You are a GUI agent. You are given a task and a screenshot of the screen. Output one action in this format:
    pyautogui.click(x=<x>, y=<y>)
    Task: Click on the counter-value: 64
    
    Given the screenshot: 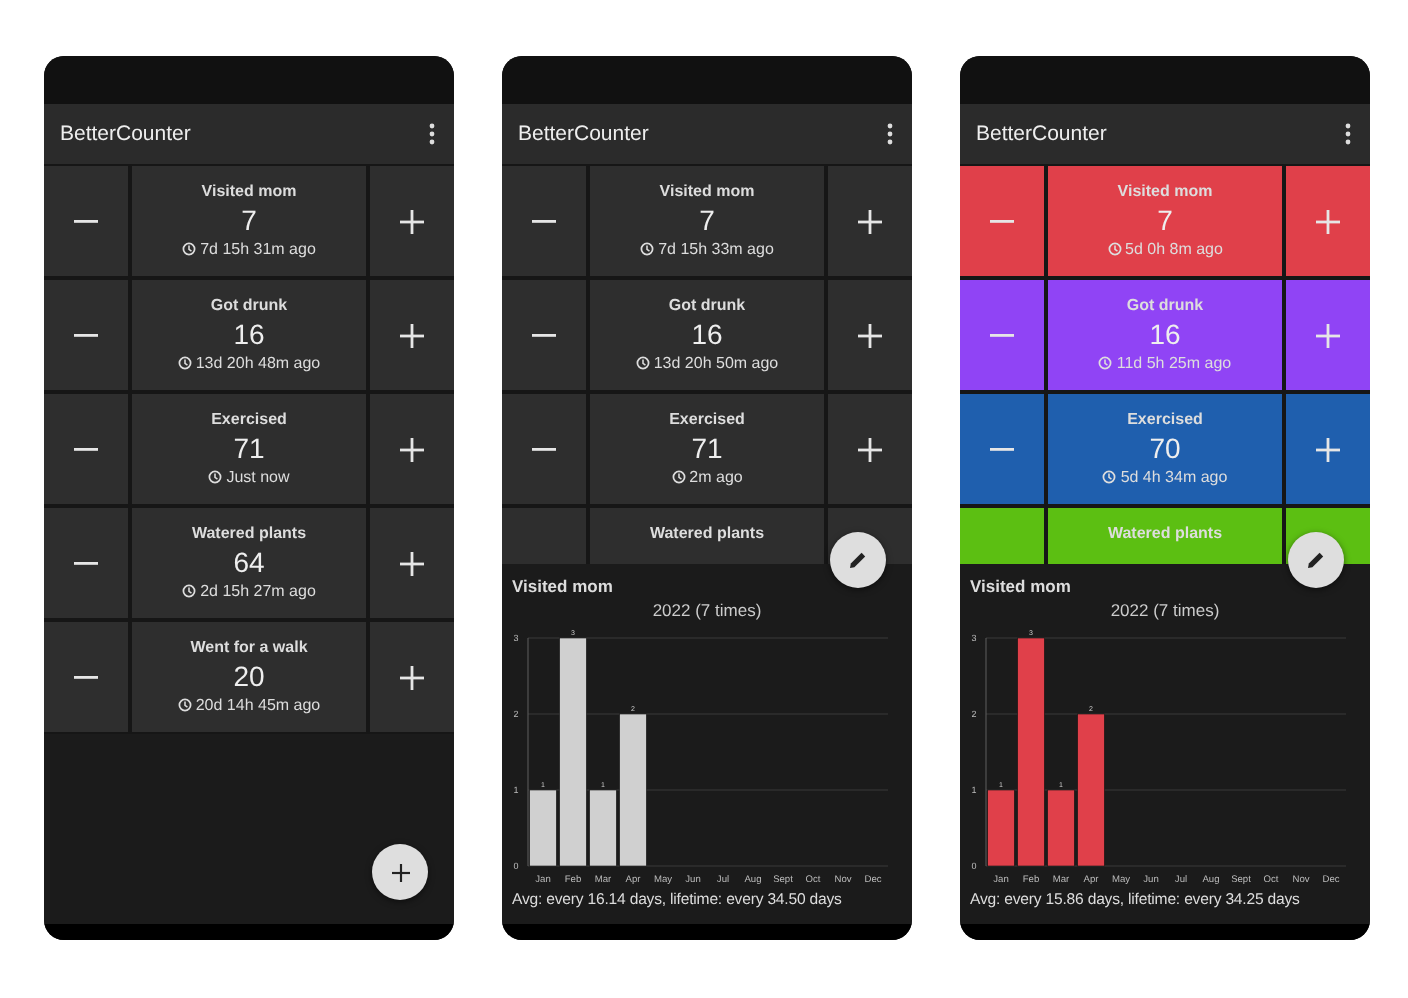 What is the action you would take?
    pyautogui.click(x=249, y=562)
    